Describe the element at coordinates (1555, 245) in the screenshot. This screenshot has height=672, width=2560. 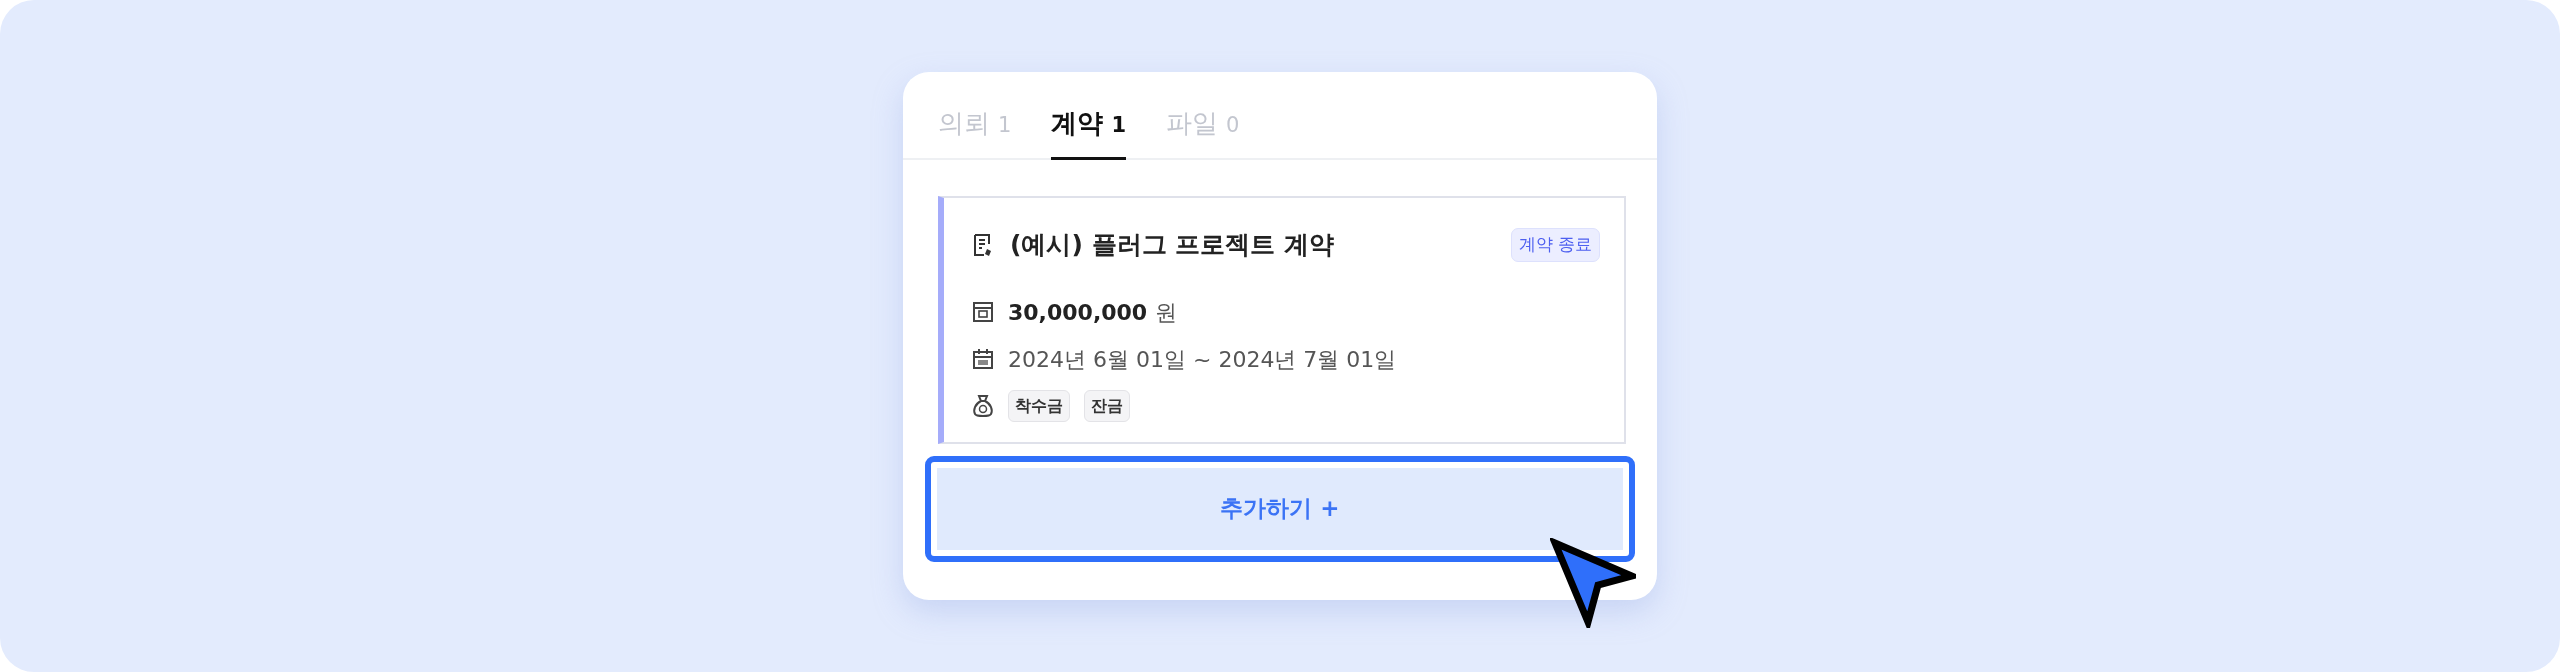
I see `status-badge: 계약 종료` at that location.